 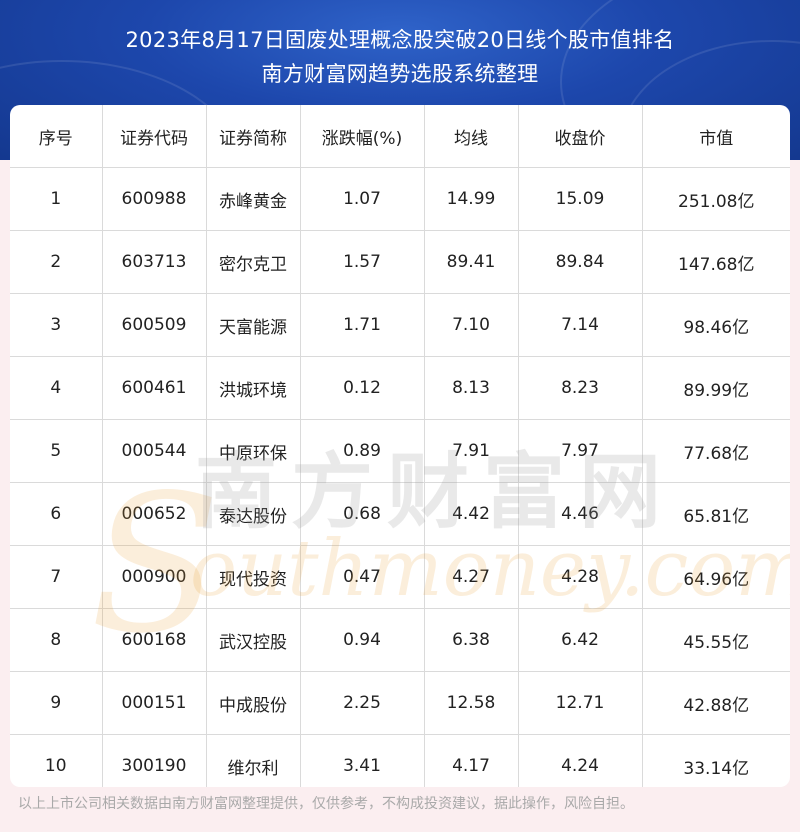 I want to click on table-cell: 3.41, so click(x=362, y=760).